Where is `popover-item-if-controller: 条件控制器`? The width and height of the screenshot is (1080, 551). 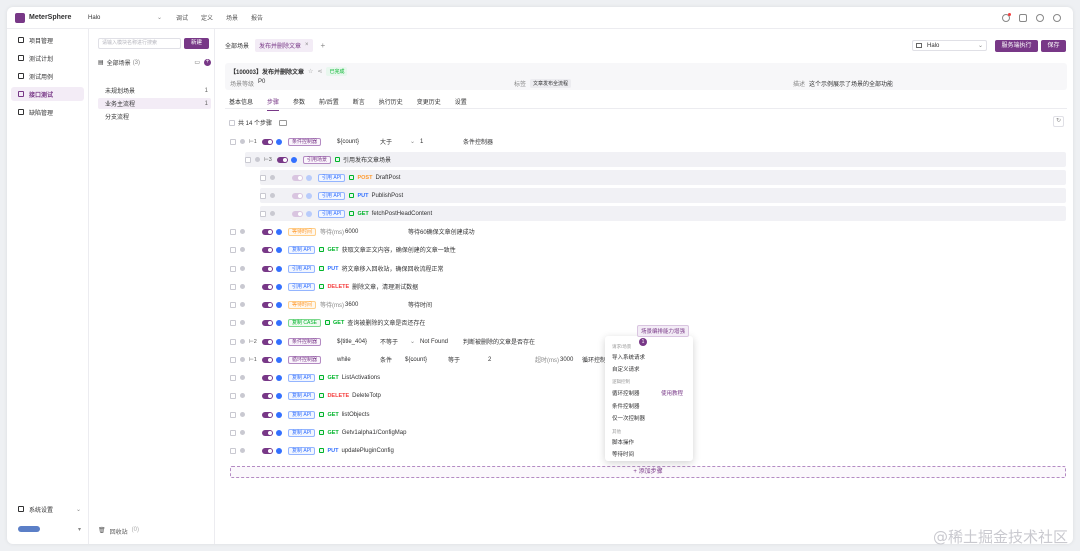
popover-item-if-controller: 条件控制器 is located at coordinates (626, 406).